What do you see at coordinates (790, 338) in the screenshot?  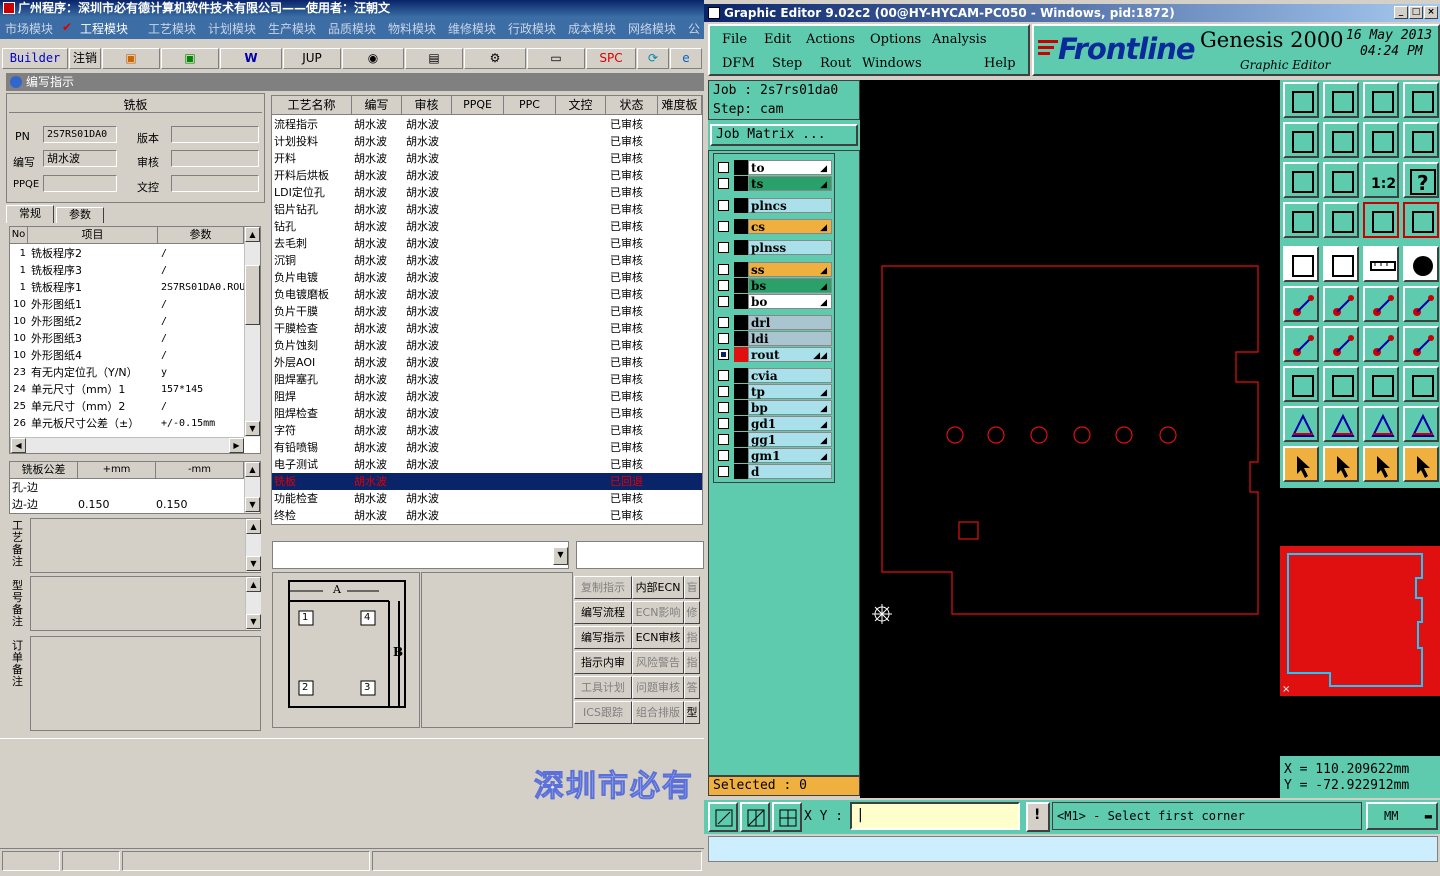 I see `layer-name: ldi` at bounding box center [790, 338].